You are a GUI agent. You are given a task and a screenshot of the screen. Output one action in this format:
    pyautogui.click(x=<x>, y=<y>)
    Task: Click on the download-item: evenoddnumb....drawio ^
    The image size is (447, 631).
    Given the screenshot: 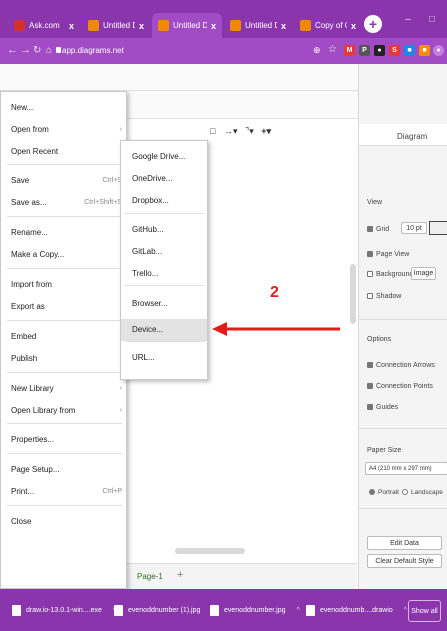 What is the action you would take?
    pyautogui.click(x=356, y=610)
    